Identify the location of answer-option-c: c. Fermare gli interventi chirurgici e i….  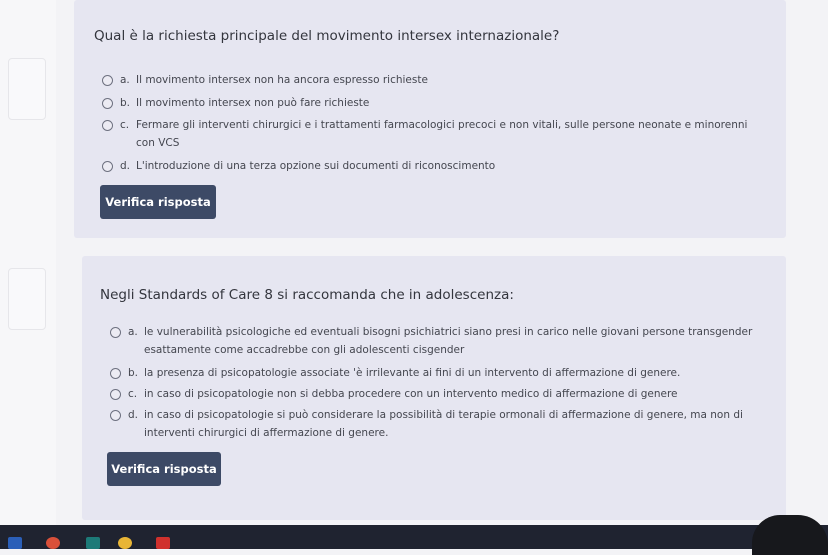
(432, 134).